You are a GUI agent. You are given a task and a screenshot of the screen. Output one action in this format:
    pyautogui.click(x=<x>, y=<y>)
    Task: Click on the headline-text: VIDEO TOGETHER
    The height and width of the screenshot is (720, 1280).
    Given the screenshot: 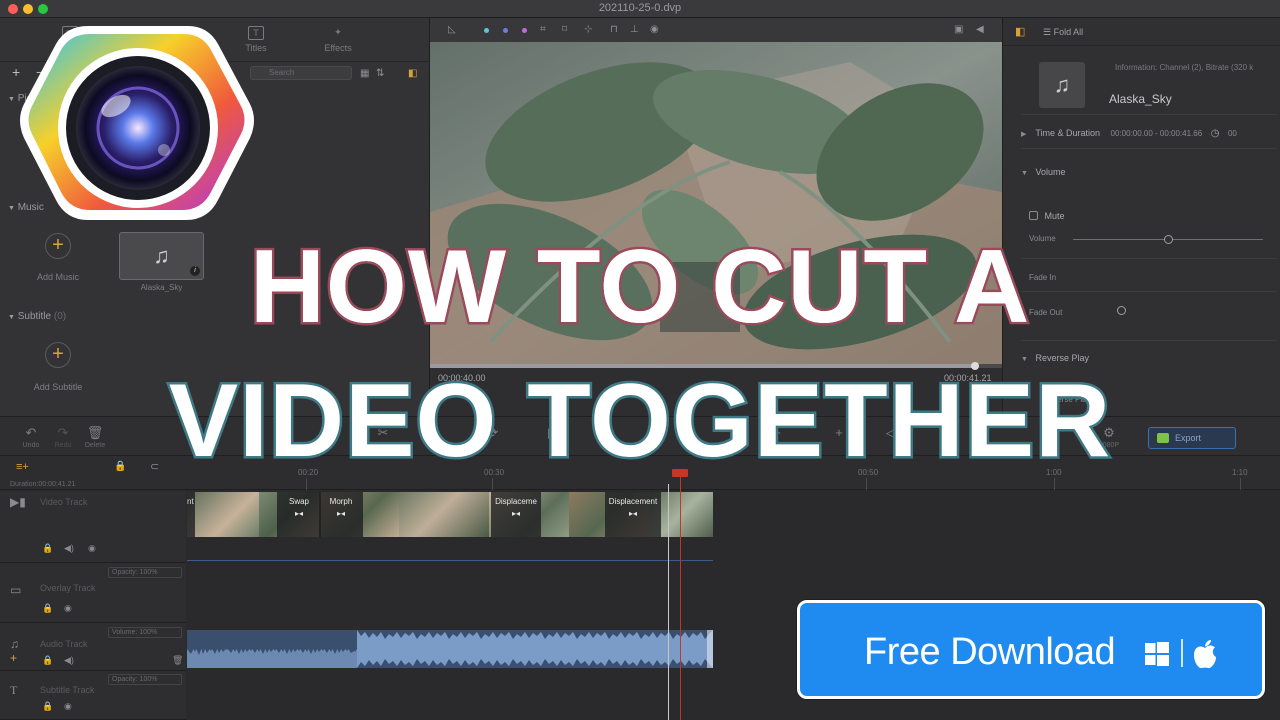 What is the action you would take?
    pyautogui.click(x=639, y=421)
    